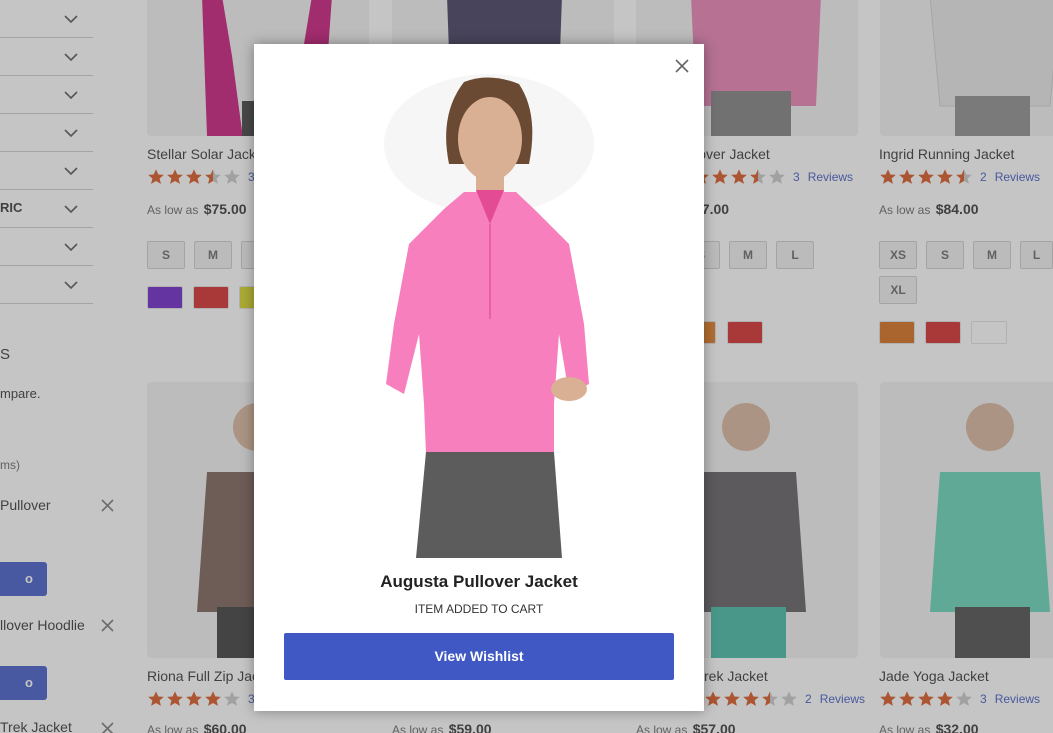 The width and height of the screenshot is (1053, 733). What do you see at coordinates (479, 656) in the screenshot?
I see `view-wishlist-button: View Wishlist` at bounding box center [479, 656].